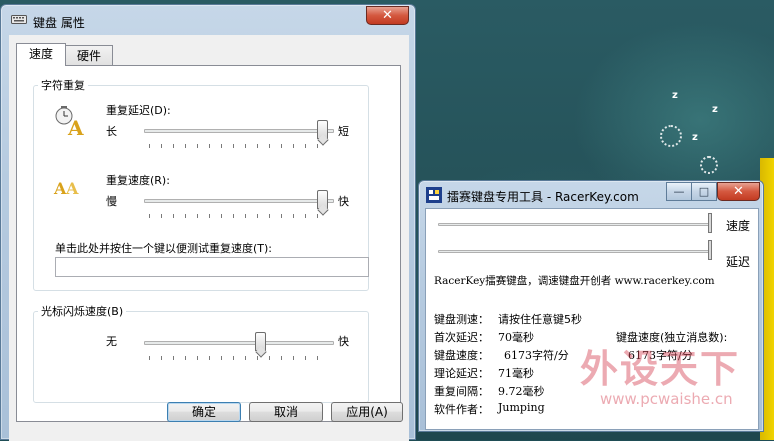 The height and width of the screenshot is (441, 774). I want to click on tab-speed: 速度, so click(41, 54).